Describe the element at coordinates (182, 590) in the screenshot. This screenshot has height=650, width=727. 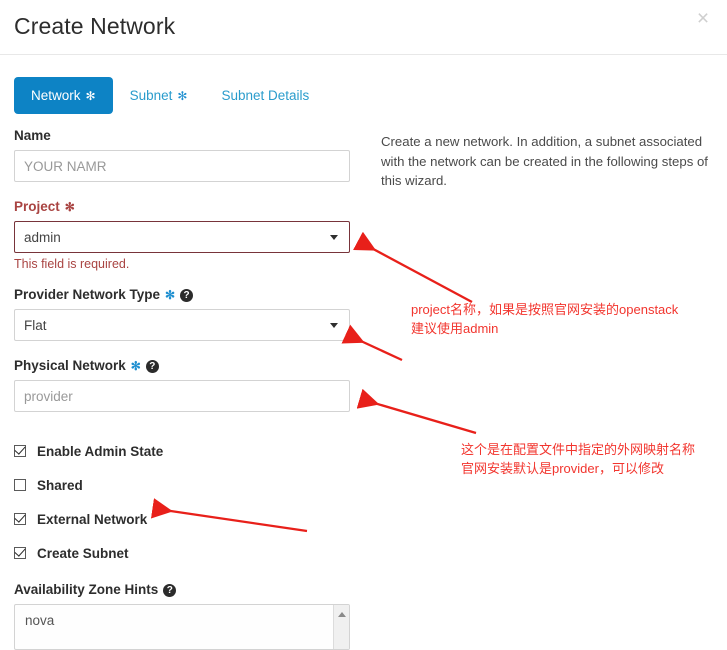
I see `availability-zone-hints-label: Availability Zone Hints ?` at that location.